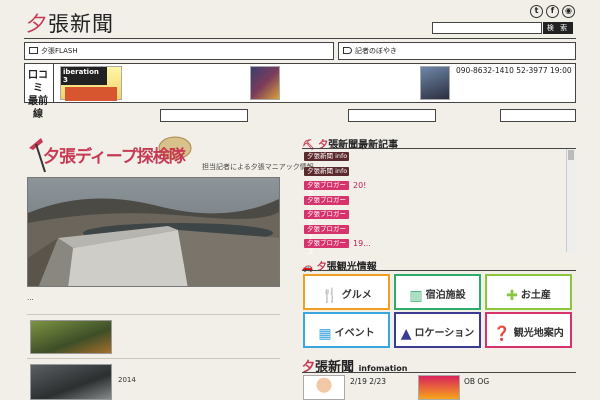  Describe the element at coordinates (380, 382) in the screenshot. I see `info-text-1: 2/19 2/23` at that location.